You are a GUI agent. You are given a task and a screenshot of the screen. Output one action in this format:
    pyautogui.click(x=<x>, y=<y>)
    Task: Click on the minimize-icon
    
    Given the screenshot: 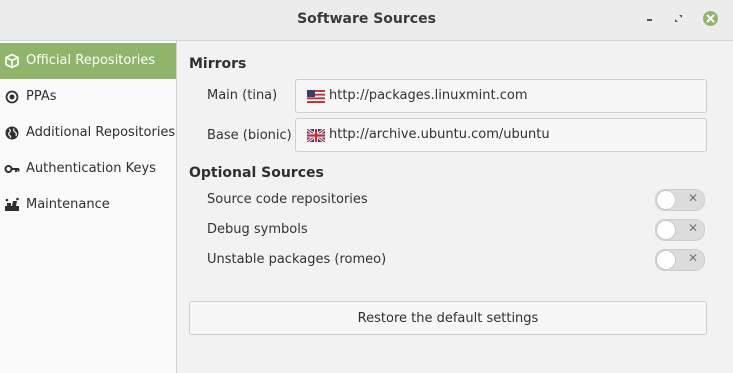 What is the action you would take?
    pyautogui.click(x=649, y=20)
    